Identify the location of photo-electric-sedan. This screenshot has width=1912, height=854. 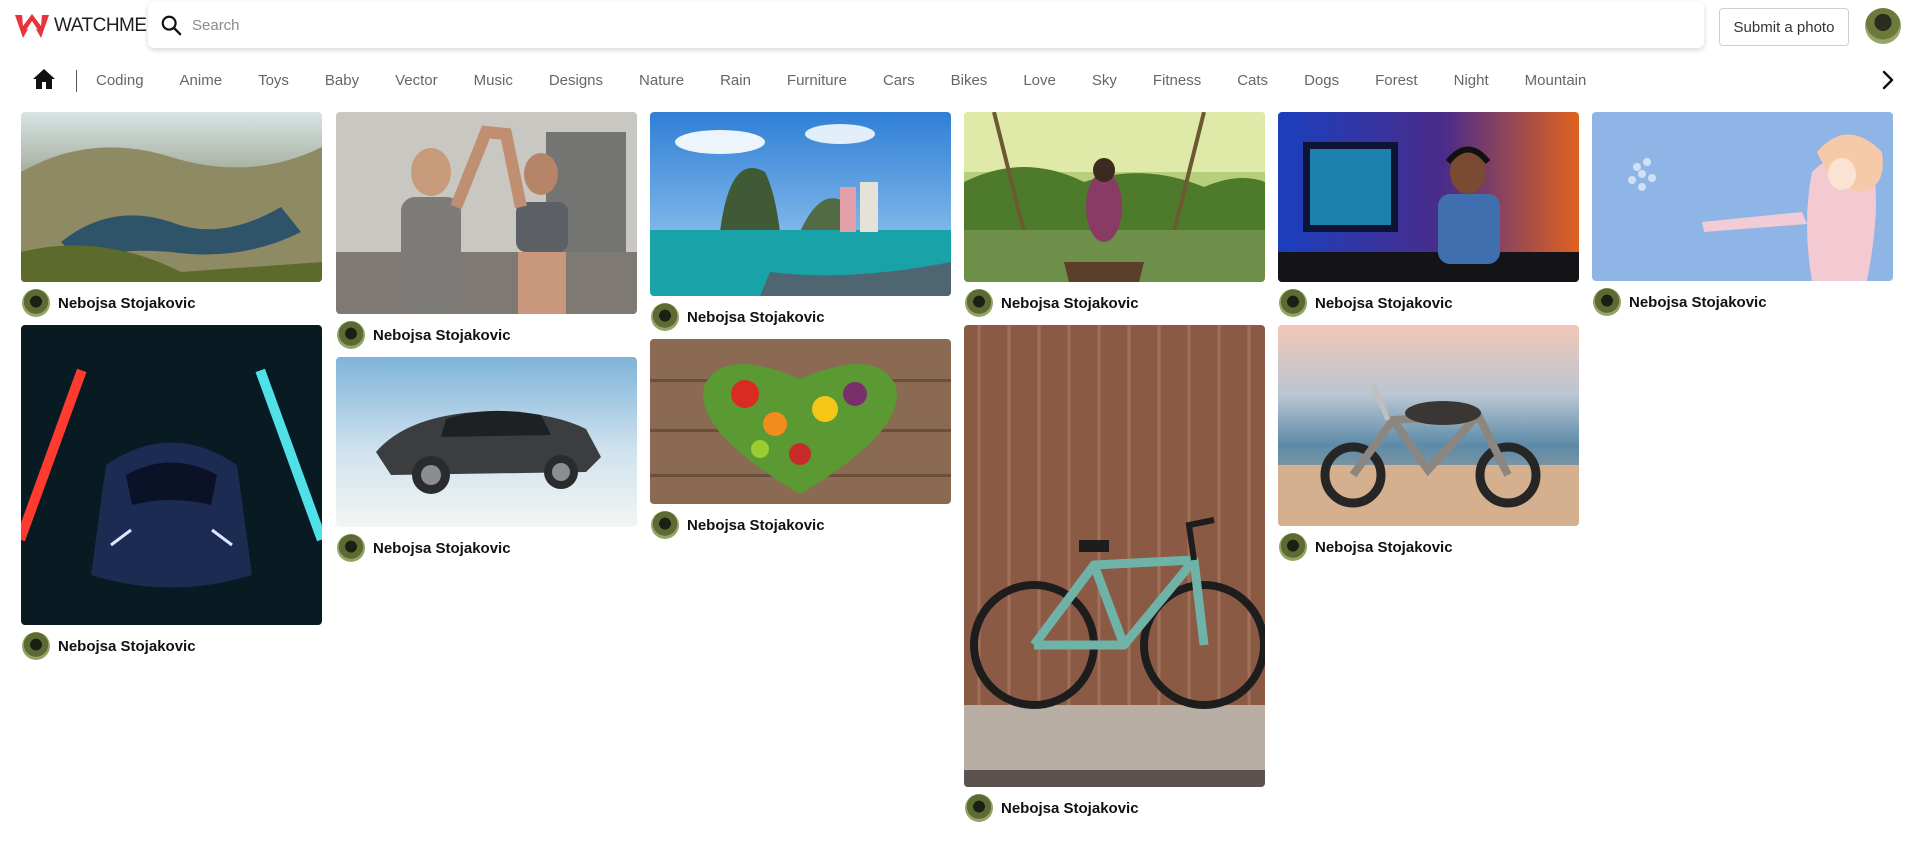
(486, 442).